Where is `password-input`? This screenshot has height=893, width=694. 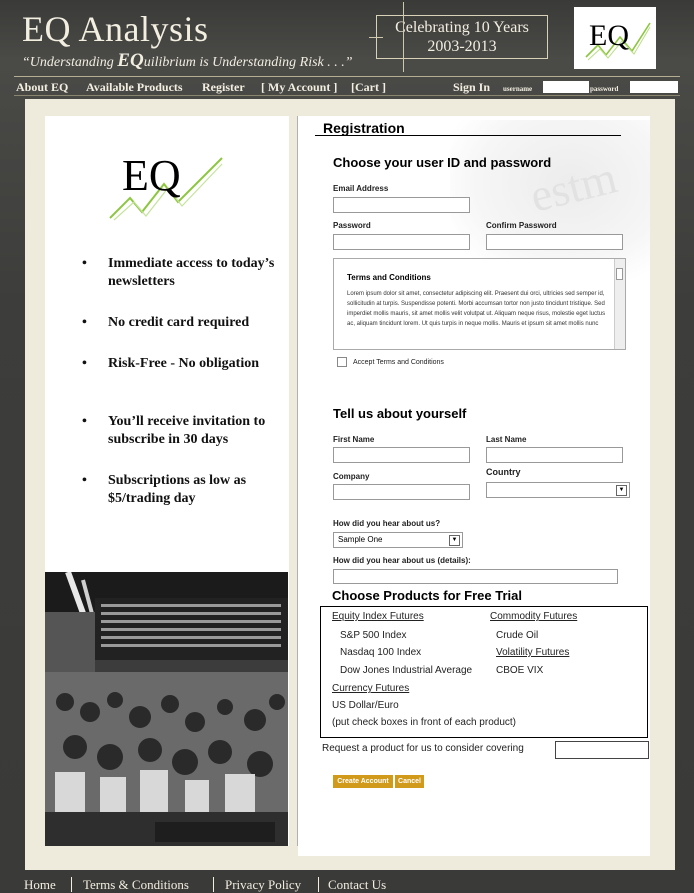 password-input is located at coordinates (654, 87).